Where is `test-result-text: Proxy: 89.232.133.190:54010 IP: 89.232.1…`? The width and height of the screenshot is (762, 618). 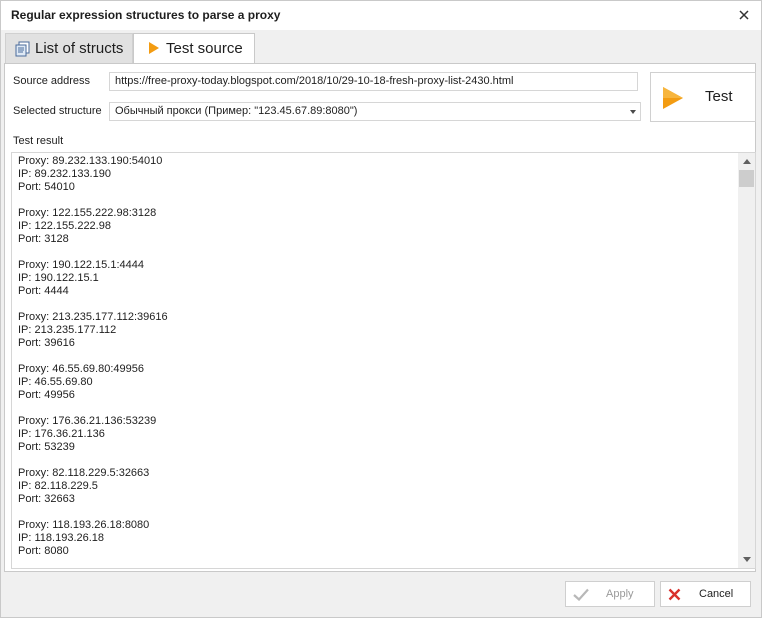
test-result-text: Proxy: 89.232.133.190:54010 IP: 89.232.1… is located at coordinates (93, 356).